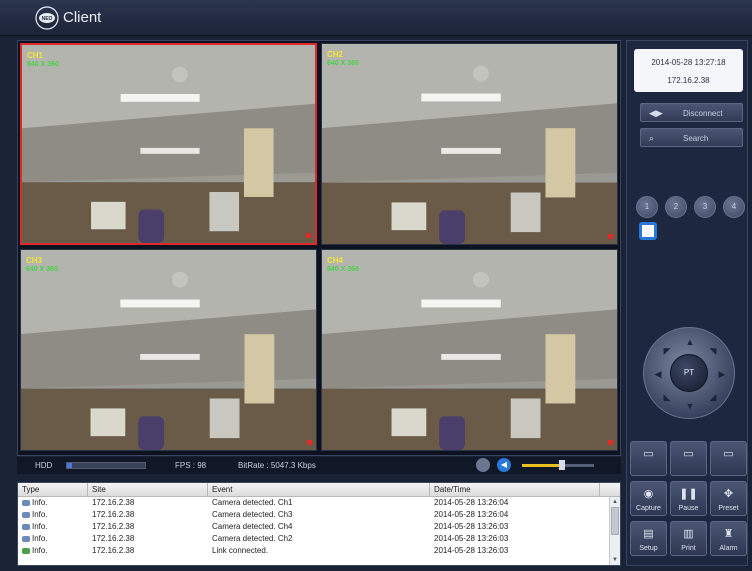 The width and height of the screenshot is (752, 571). I want to click on search-button: ⌕ Search, so click(691, 137).